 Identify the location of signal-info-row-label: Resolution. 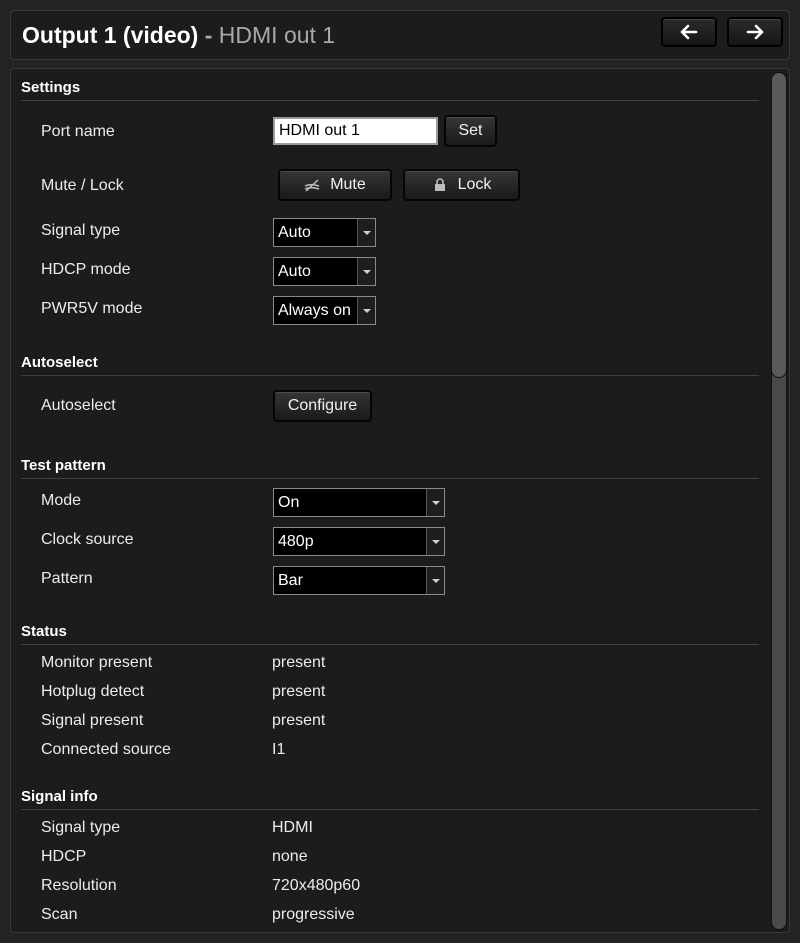
(79, 885).